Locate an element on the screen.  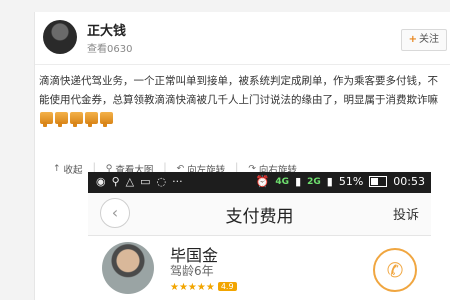
rating-score: 4.9 is located at coordinates (227, 286).